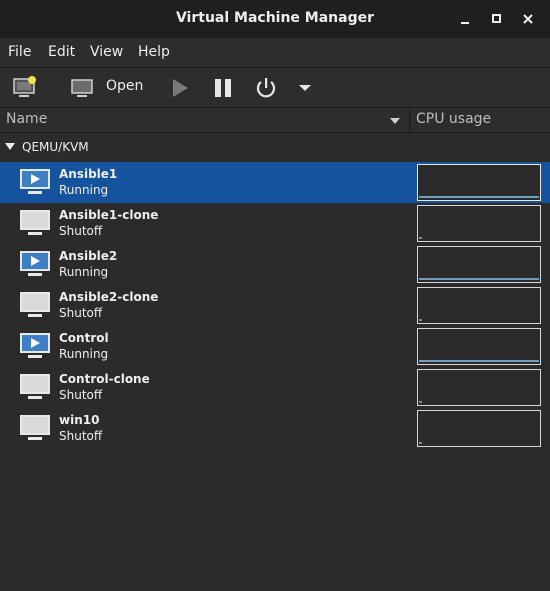  I want to click on connection-label: QEMU/KVM, so click(55, 147).